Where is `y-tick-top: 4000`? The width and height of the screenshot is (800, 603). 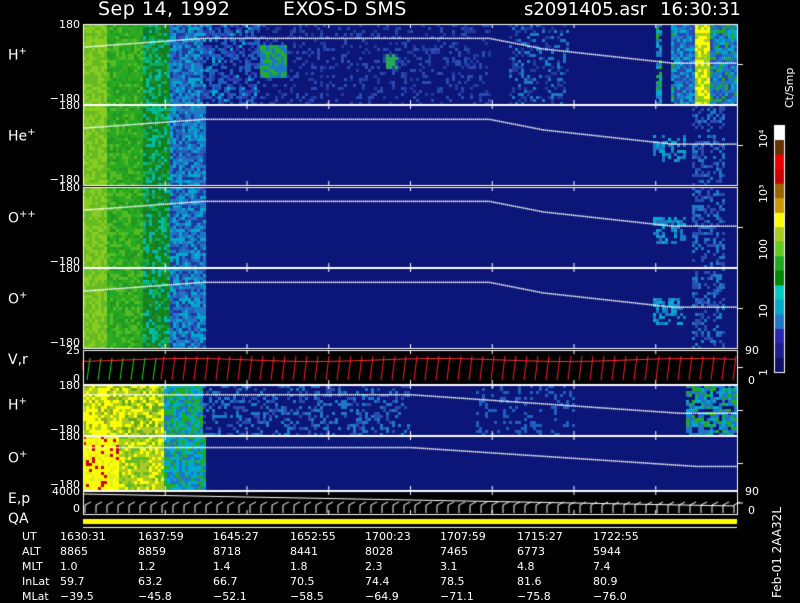
y-tick-top: 4000 is located at coordinates (66, 491).